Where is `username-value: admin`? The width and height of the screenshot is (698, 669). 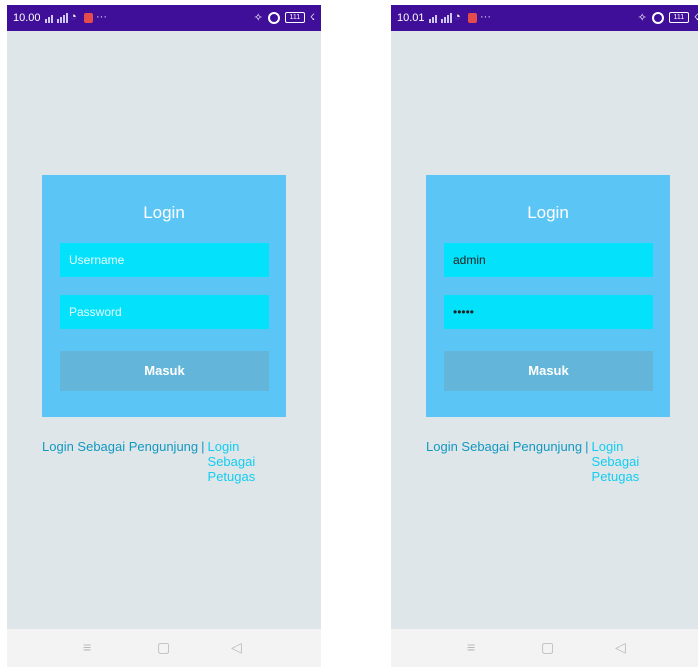
username-value: admin is located at coordinates (469, 260).